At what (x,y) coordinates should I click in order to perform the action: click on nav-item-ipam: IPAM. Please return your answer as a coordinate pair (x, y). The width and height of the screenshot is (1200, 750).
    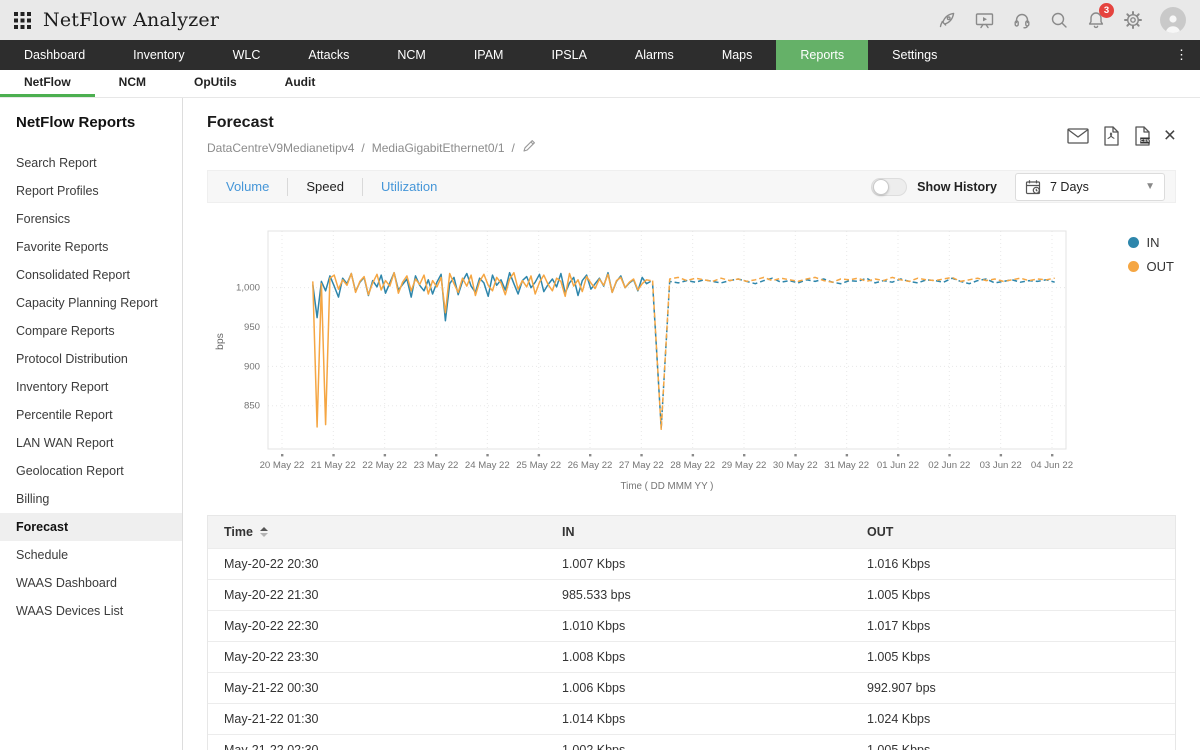
    Looking at the image, I should click on (489, 55).